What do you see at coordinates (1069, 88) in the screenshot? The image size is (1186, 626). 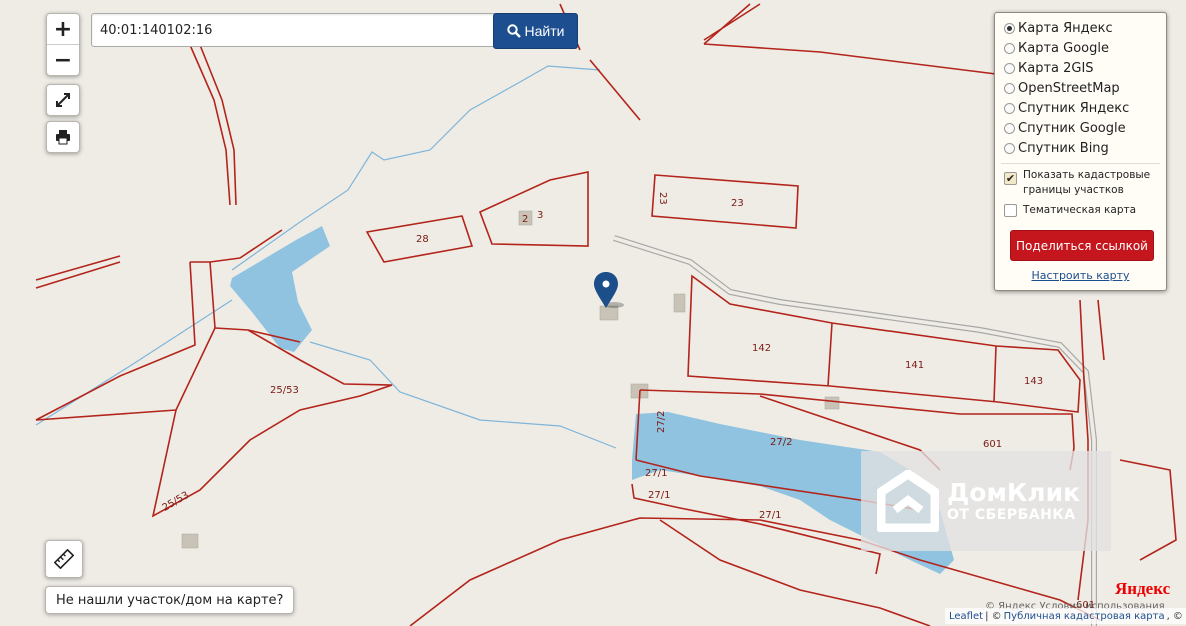 I see `layer-label: OpenStreetMap` at bounding box center [1069, 88].